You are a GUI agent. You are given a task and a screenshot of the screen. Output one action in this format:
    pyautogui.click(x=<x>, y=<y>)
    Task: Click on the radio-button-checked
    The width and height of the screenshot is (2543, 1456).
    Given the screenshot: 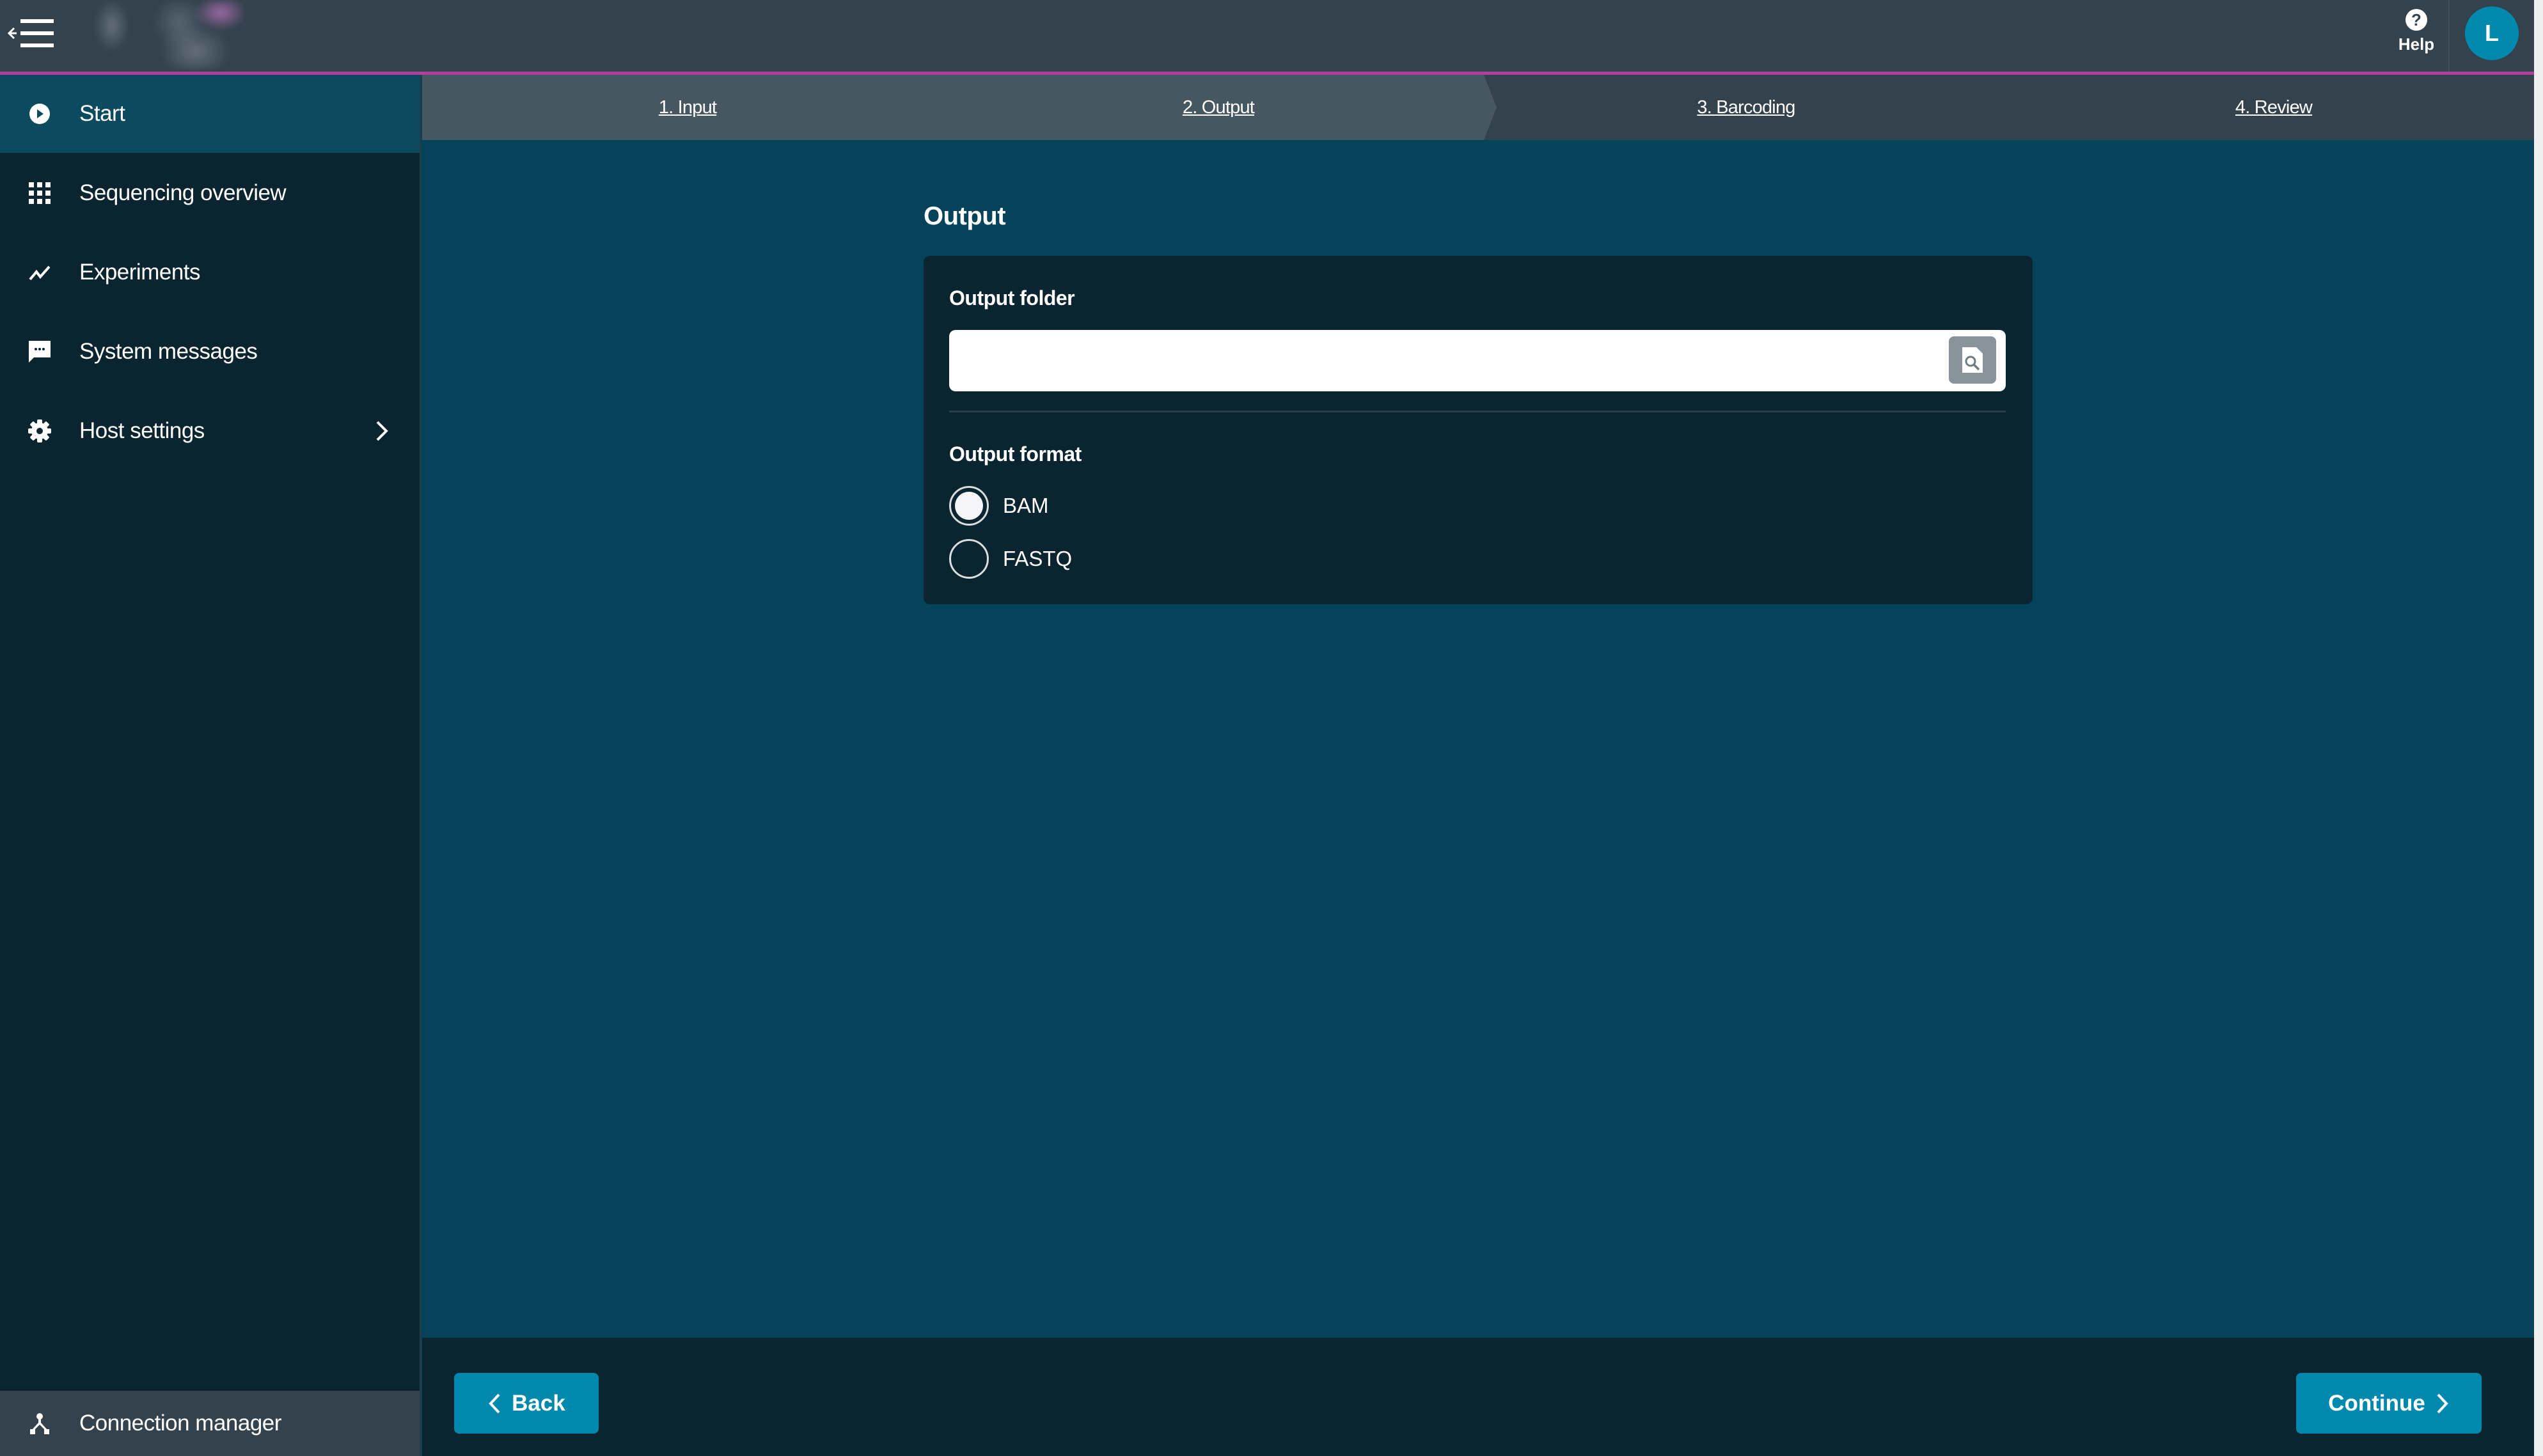 What is the action you would take?
    pyautogui.click(x=969, y=506)
    